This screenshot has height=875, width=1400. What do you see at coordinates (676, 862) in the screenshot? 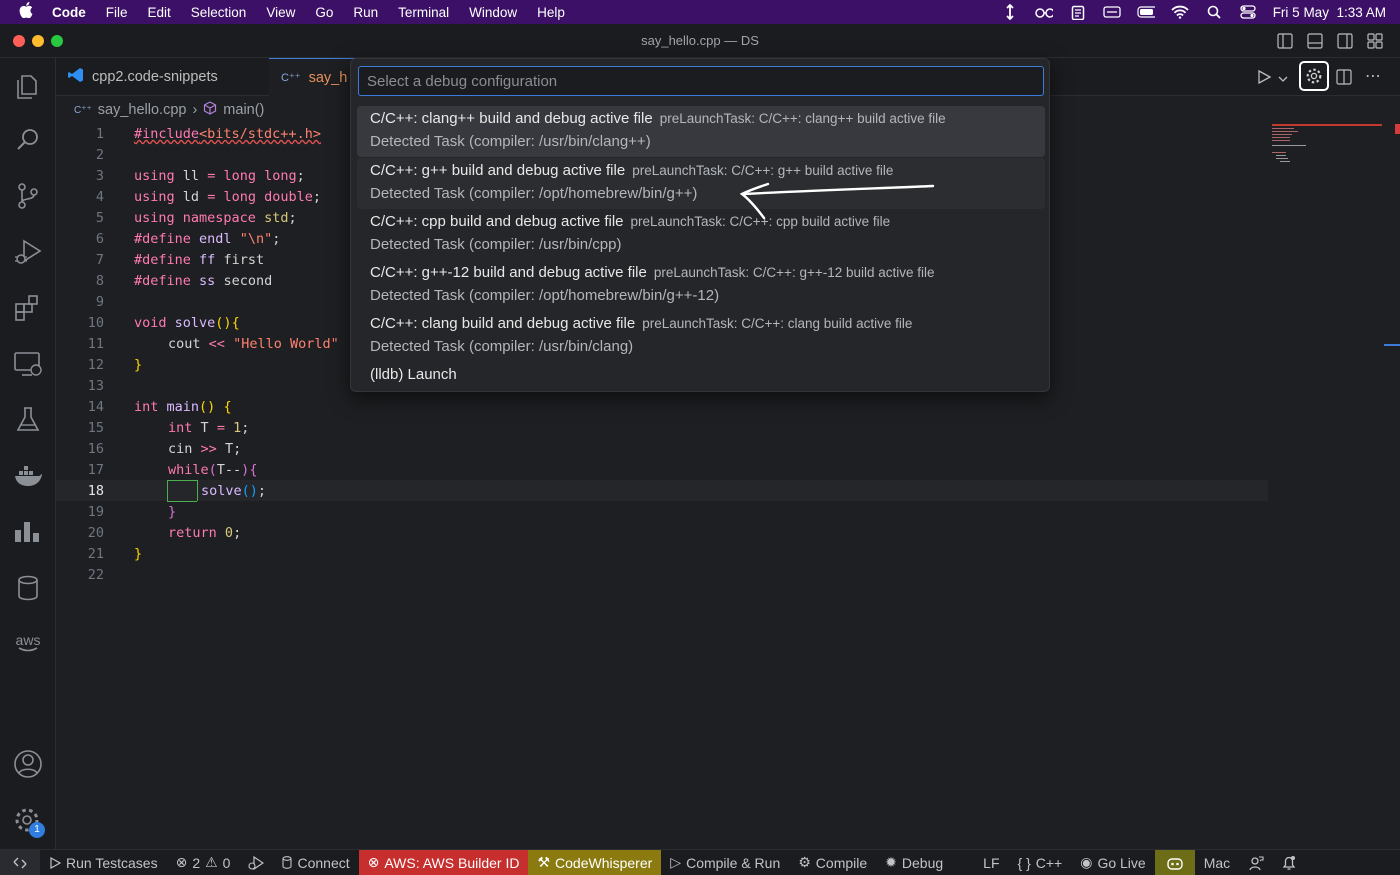
I see `play-icon: ▷` at bounding box center [676, 862].